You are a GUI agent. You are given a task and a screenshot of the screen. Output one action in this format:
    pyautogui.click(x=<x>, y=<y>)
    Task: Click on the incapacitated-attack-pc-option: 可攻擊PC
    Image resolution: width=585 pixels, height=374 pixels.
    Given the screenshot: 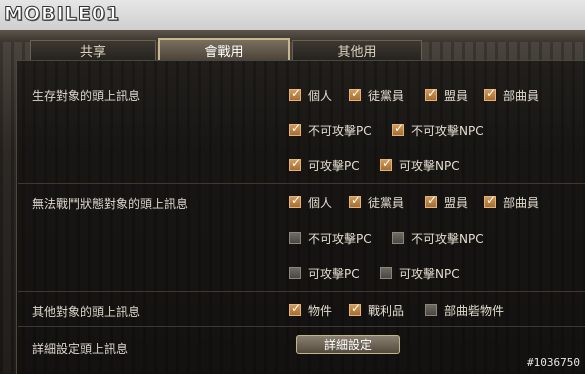 What is the action you would take?
    pyautogui.click(x=324, y=273)
    